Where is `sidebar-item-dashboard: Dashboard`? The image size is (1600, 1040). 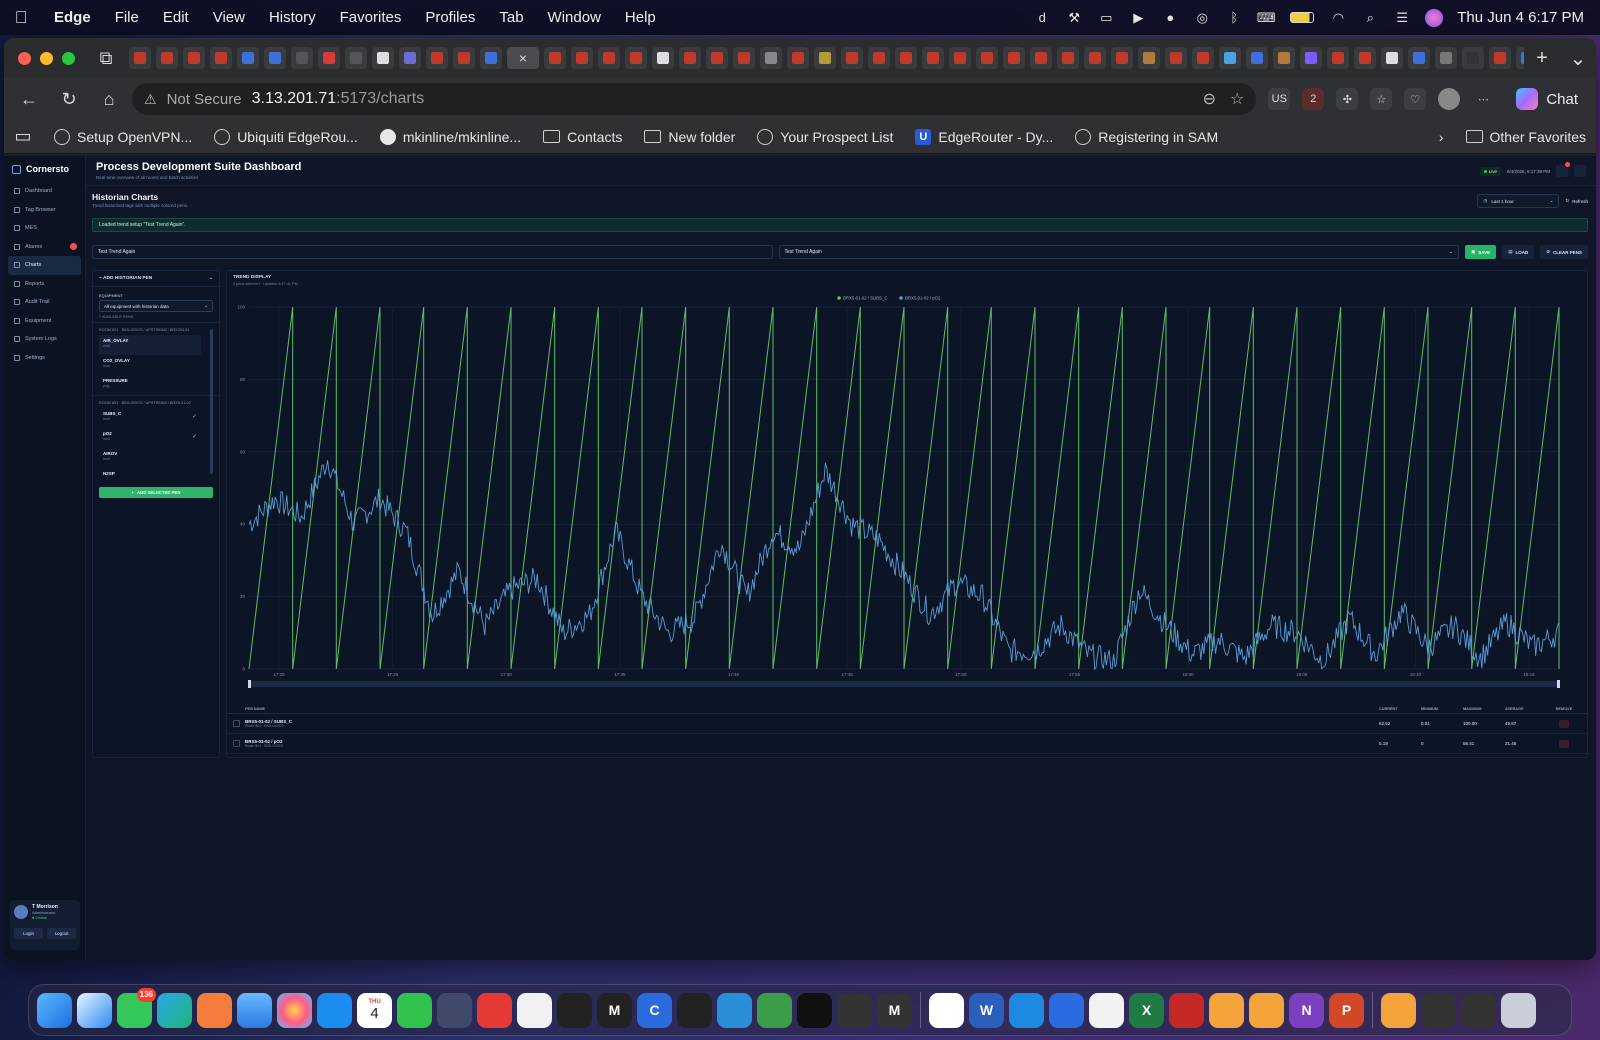
sidebar-item-dashboard: Dashboard is located at coordinates (44, 191).